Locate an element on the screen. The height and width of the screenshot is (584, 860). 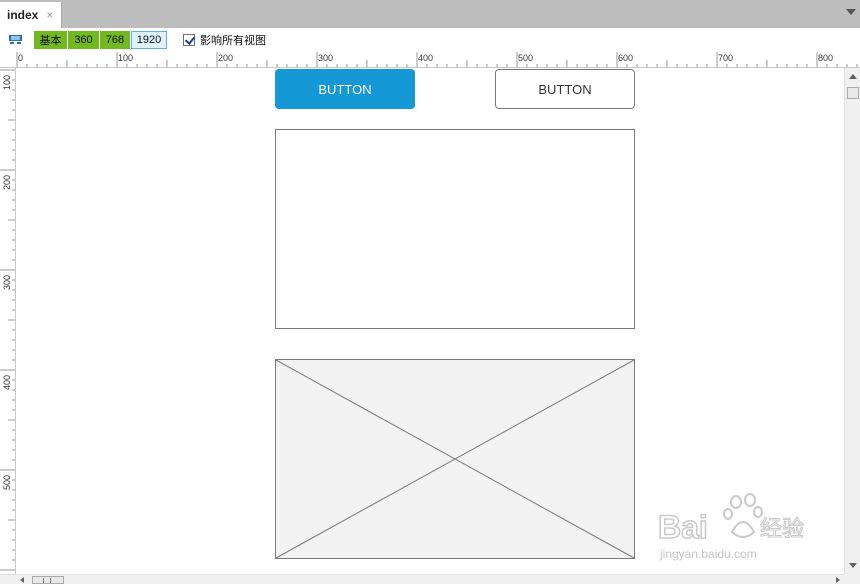
breakpoint-360: 360 is located at coordinates (83, 40).